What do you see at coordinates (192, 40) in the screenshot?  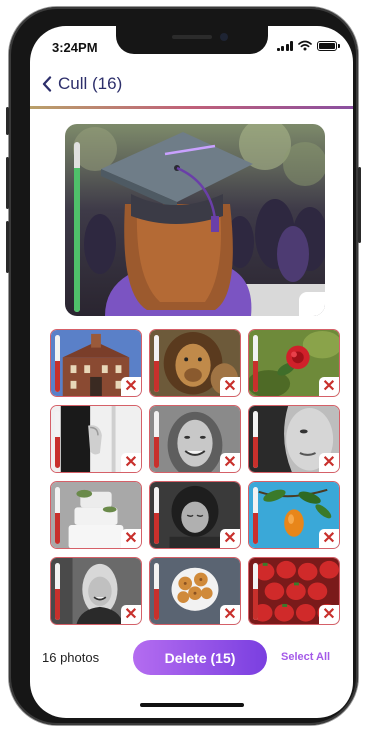 I see `notch` at bounding box center [192, 40].